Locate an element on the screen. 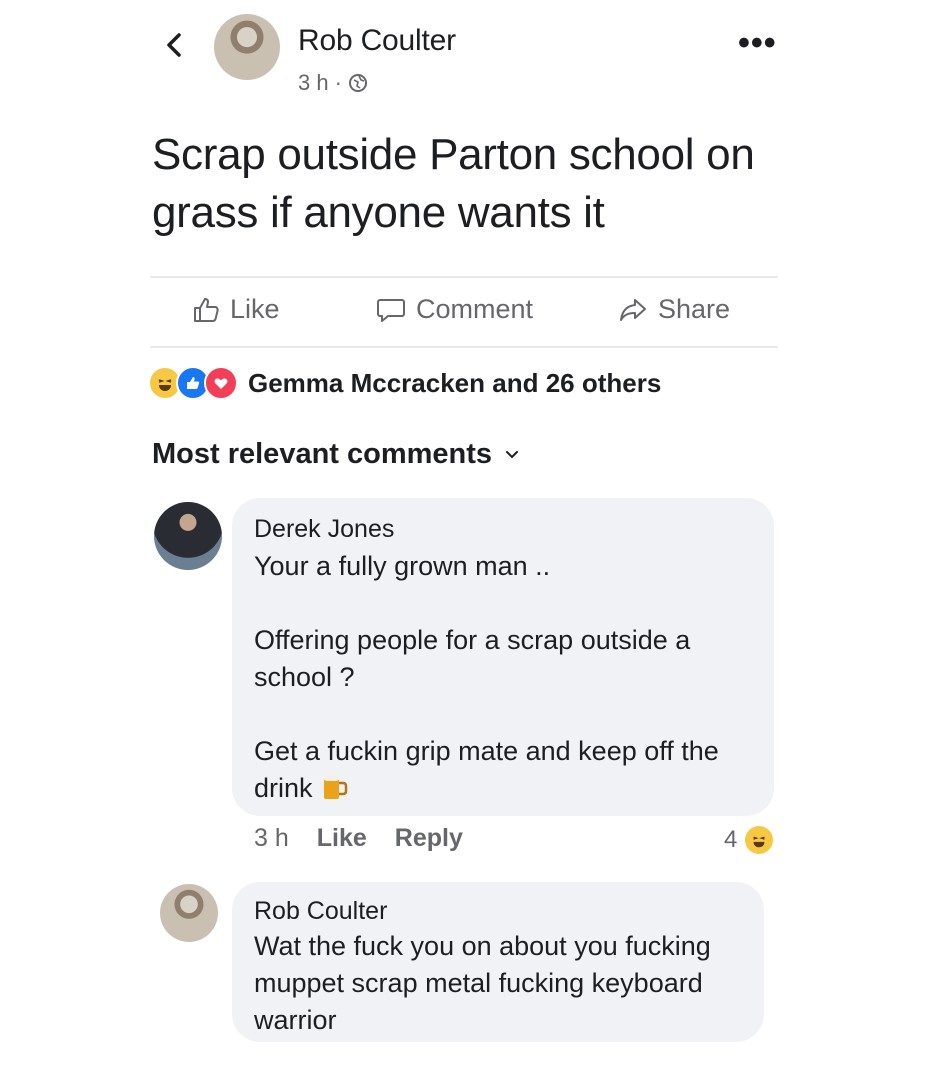  comment-reaction-count: 4 is located at coordinates (749, 840).